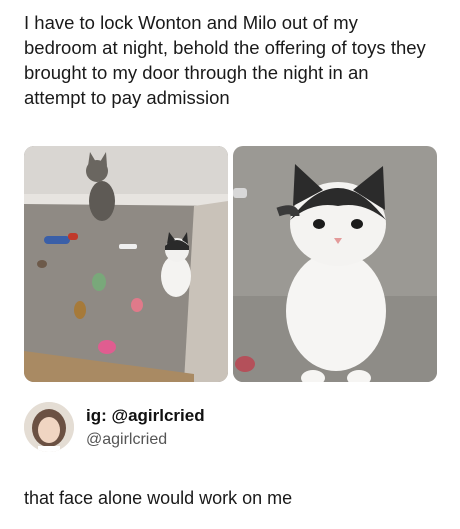 The width and height of the screenshot is (460, 529). I want to click on profile-avatar, so click(49, 427).